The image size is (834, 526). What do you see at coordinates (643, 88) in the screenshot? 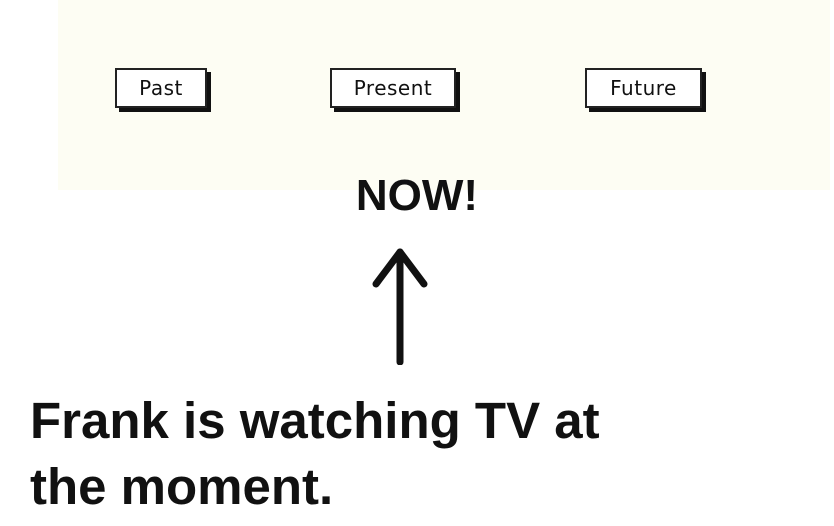
I see `timeline-label-future: Future` at bounding box center [643, 88].